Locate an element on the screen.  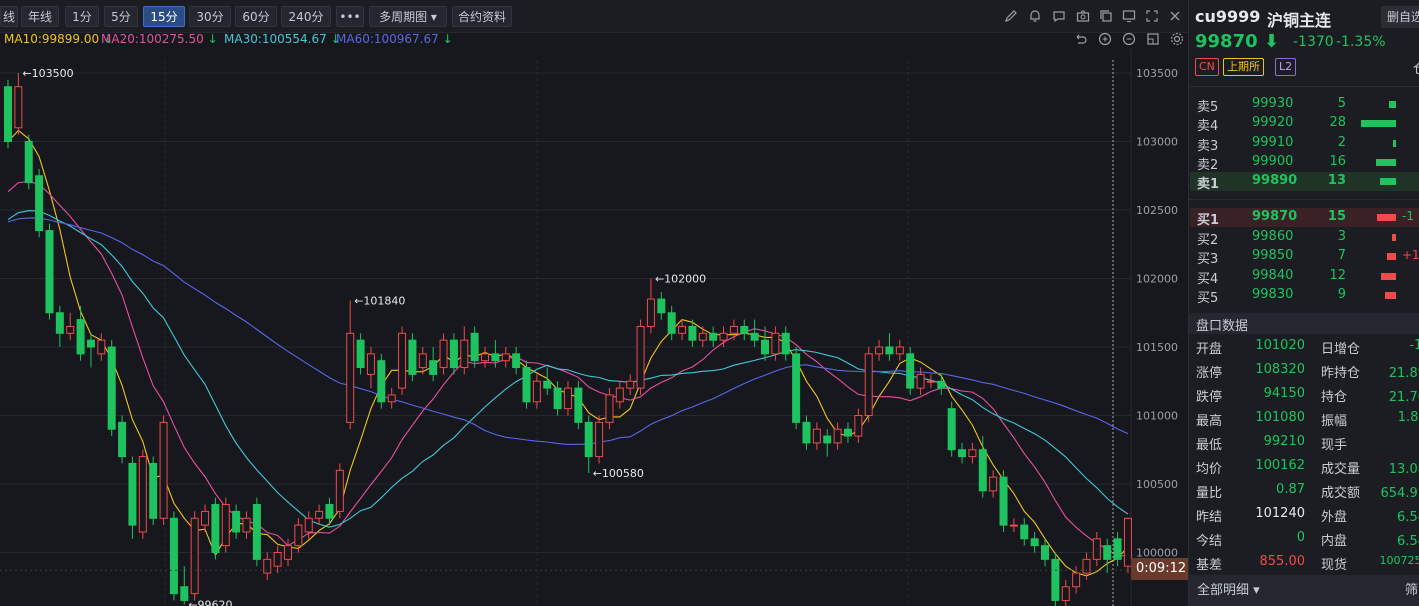
book-price: 99890 is located at coordinates (1275, 181).